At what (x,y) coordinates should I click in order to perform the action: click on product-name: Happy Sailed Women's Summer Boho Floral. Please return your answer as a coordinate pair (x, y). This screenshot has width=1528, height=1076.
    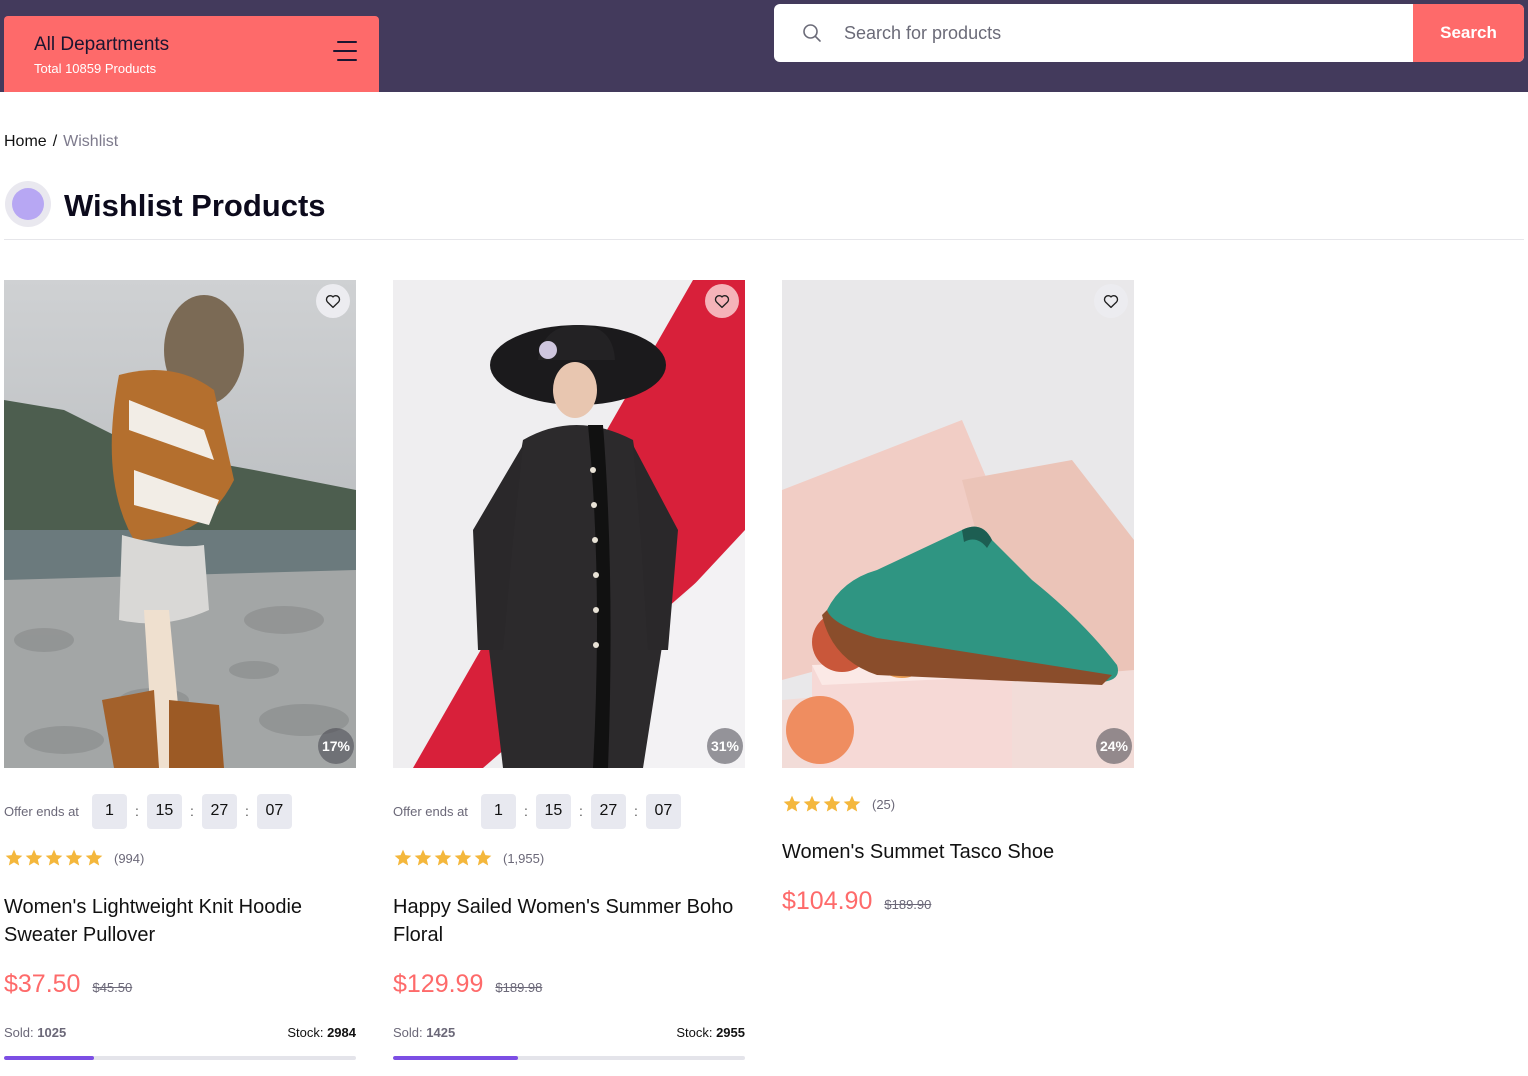
    Looking at the image, I should click on (569, 921).